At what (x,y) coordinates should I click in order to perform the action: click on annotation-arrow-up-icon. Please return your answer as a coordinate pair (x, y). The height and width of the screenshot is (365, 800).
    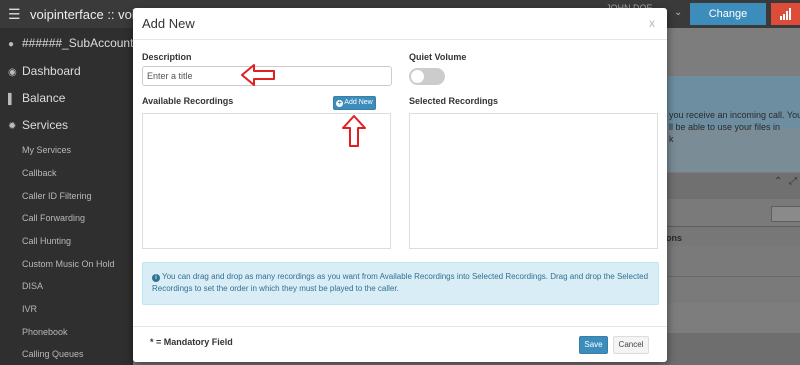
    Looking at the image, I should click on (354, 131).